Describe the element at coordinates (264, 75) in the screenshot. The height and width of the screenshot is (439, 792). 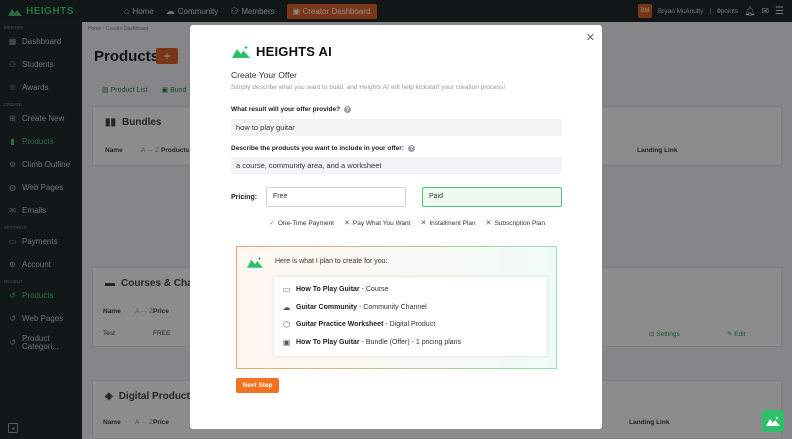
I see `modal-title: Create Your Offer` at that location.